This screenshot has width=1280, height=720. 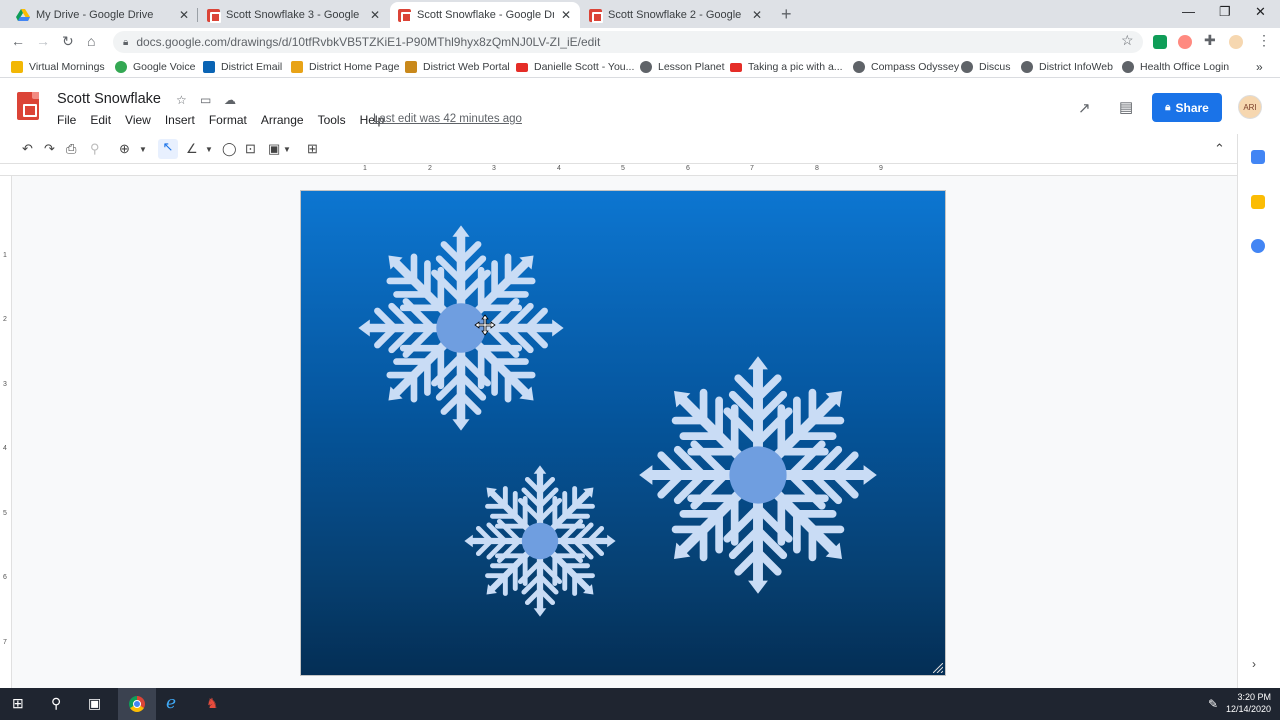 I want to click on cloud-saved-icon: ☁, so click(x=230, y=100).